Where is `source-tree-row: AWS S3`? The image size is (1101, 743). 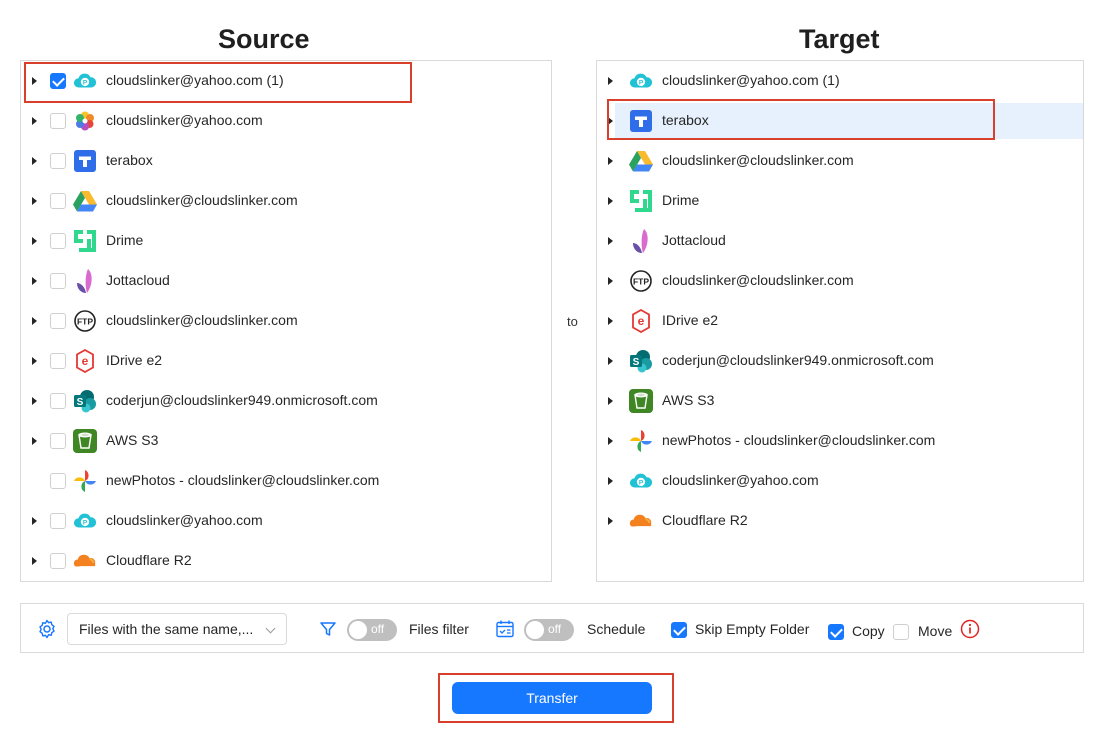 source-tree-row: AWS S3 is located at coordinates (286, 441).